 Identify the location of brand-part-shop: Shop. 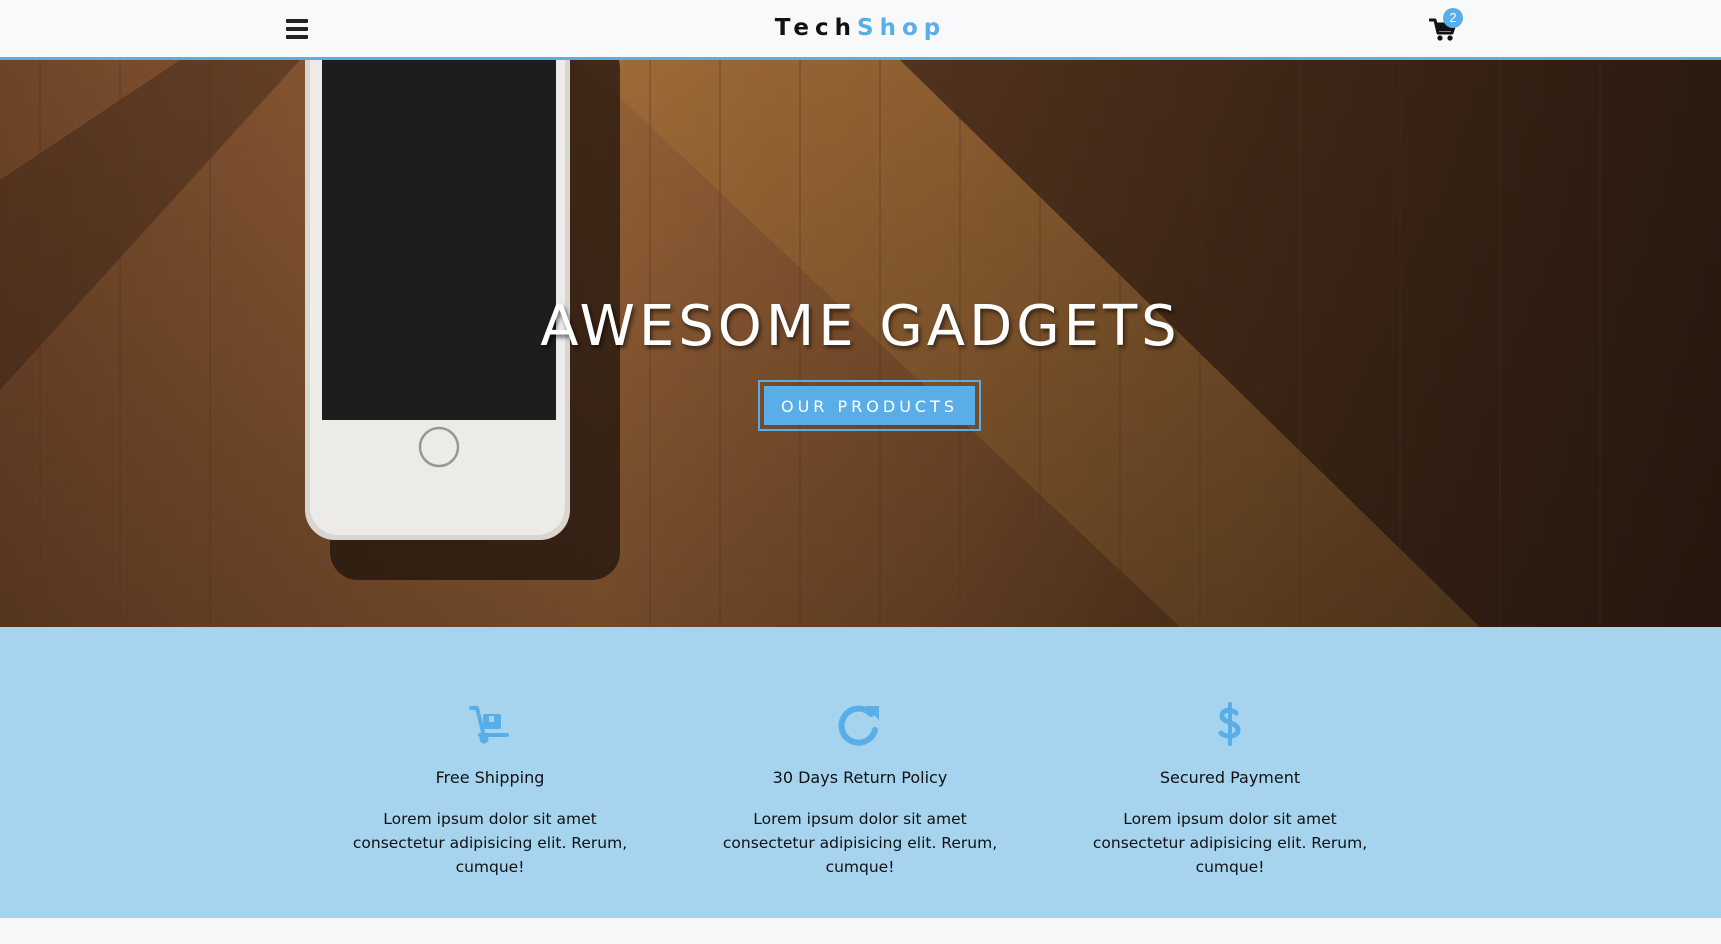
(902, 28).